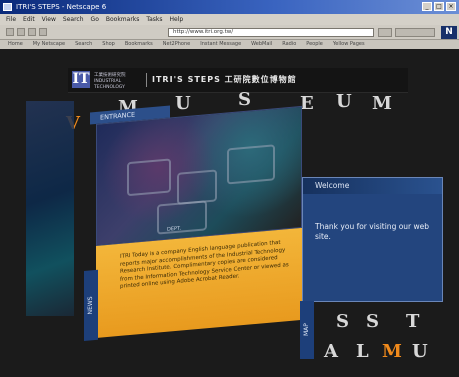 The height and width of the screenshot is (377, 459). Describe the element at coordinates (385, 32) in the screenshot. I see `go-button` at that location.